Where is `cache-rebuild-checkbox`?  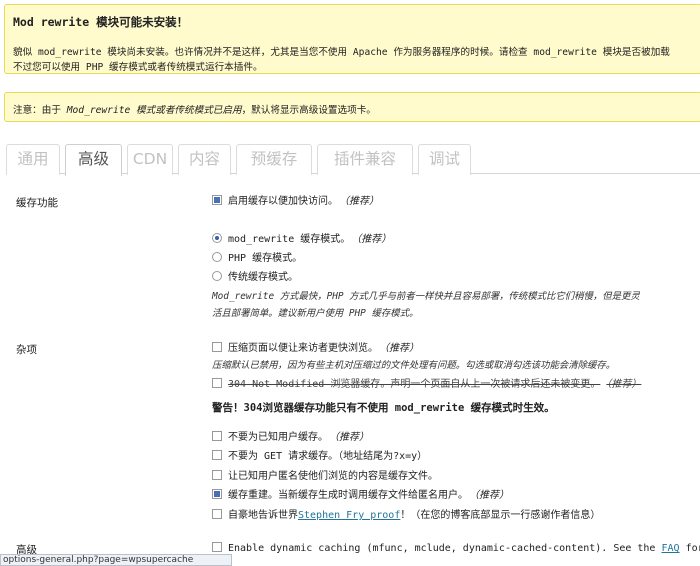
cache-rebuild-checkbox is located at coordinates (217, 494).